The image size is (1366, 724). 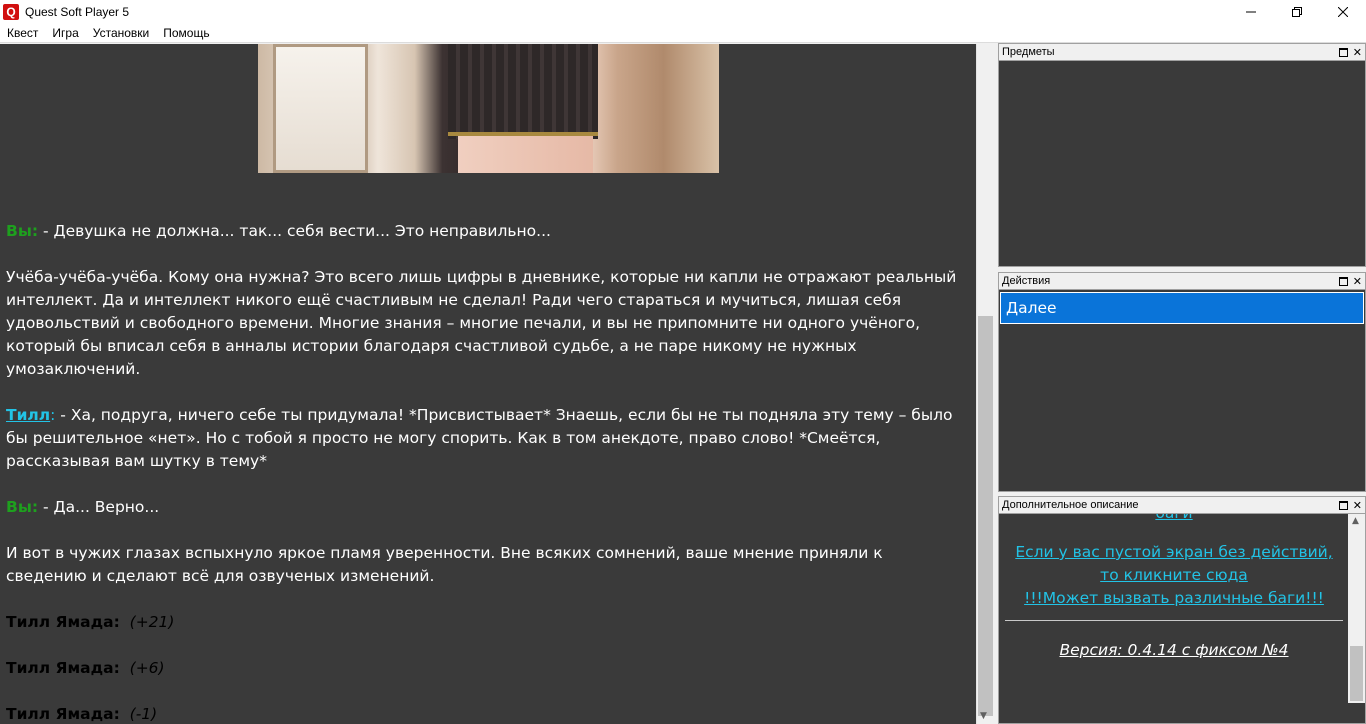 I want to click on window-controls, so click(x=1297, y=11).